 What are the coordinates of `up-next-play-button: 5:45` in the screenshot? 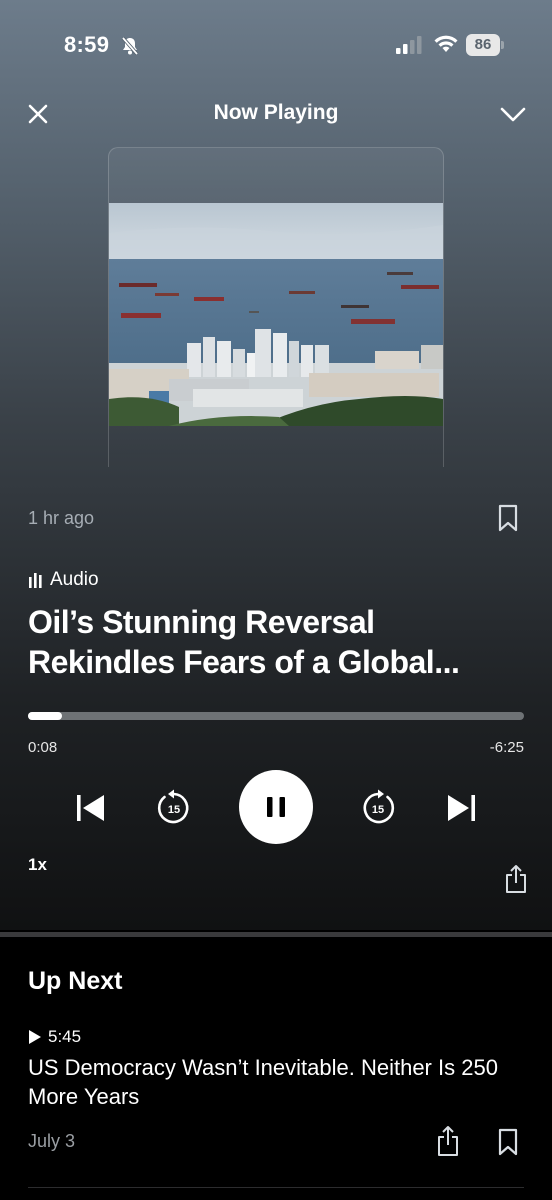 It's located at (54, 1037).